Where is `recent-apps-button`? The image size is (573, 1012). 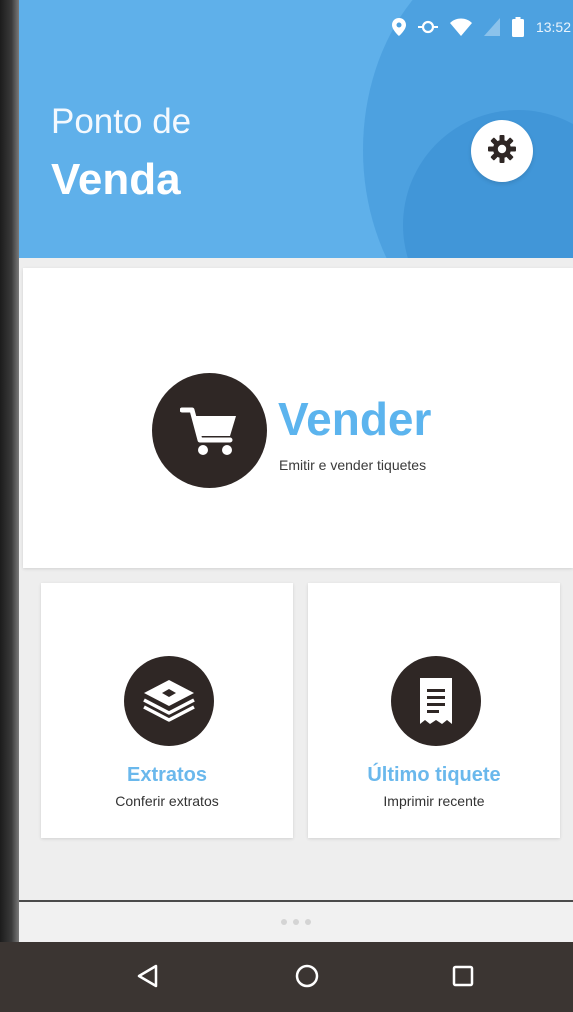 recent-apps-button is located at coordinates (463, 978).